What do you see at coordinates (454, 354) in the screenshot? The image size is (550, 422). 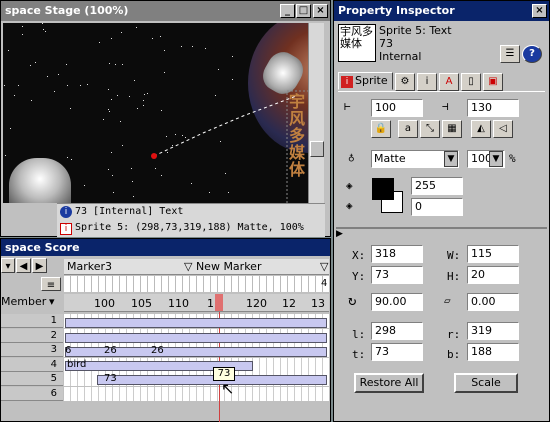 I see `b-label: b:` at bounding box center [454, 354].